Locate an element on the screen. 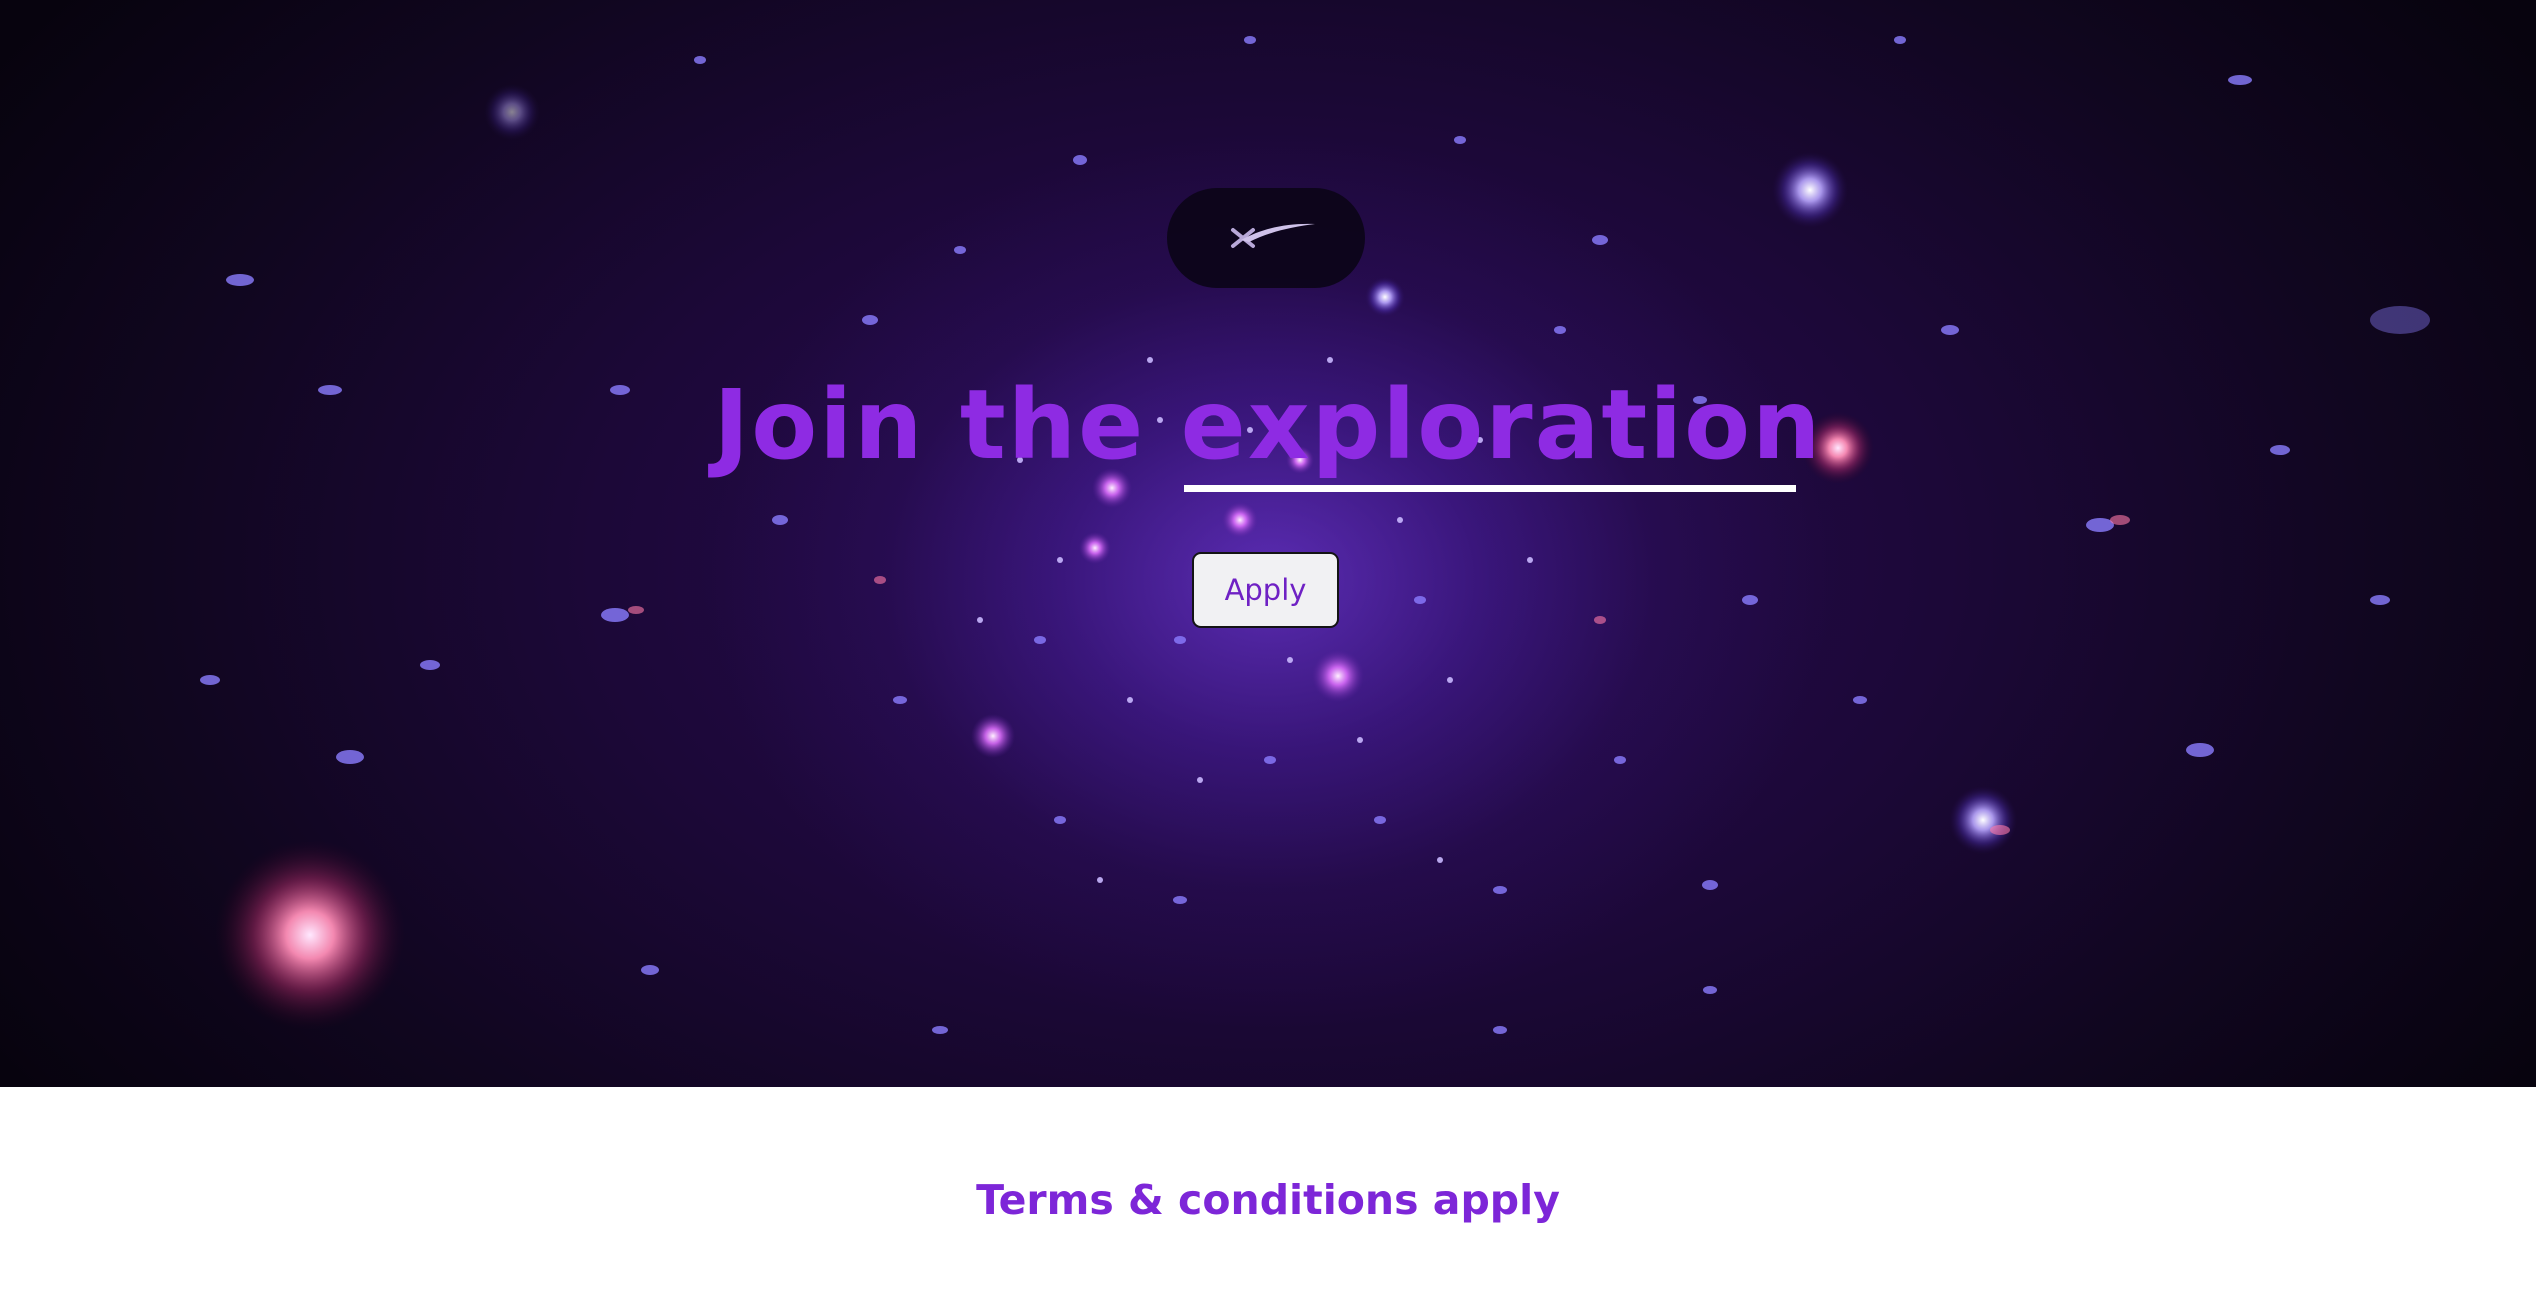 The image size is (2536, 1306). spacex-x-icon is located at coordinates (1273, 235).